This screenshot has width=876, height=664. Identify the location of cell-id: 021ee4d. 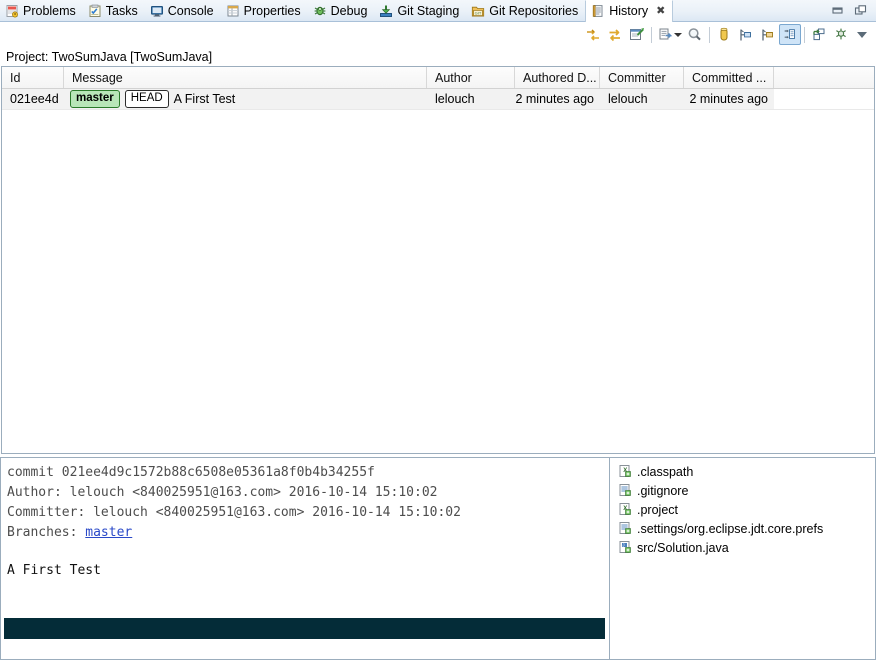
(33, 99).